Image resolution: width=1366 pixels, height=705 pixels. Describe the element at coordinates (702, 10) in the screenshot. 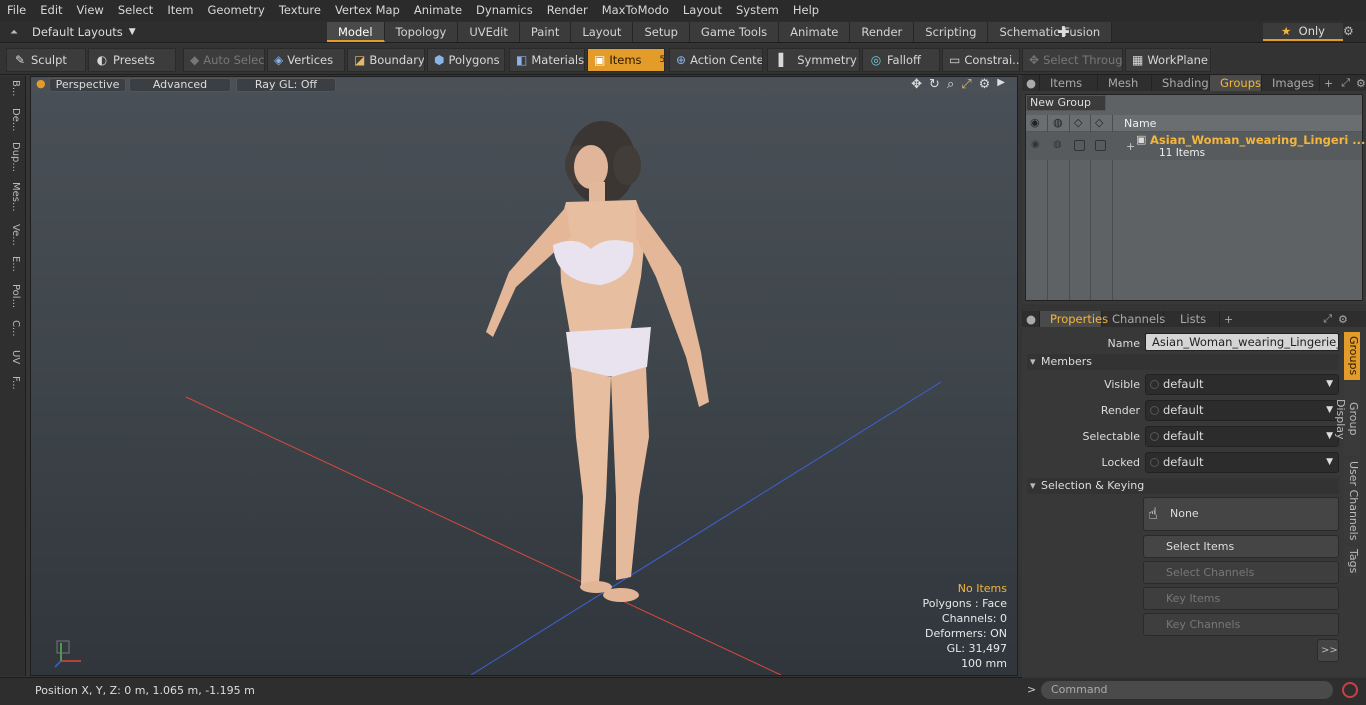

I see `menu-layout: Layout` at that location.